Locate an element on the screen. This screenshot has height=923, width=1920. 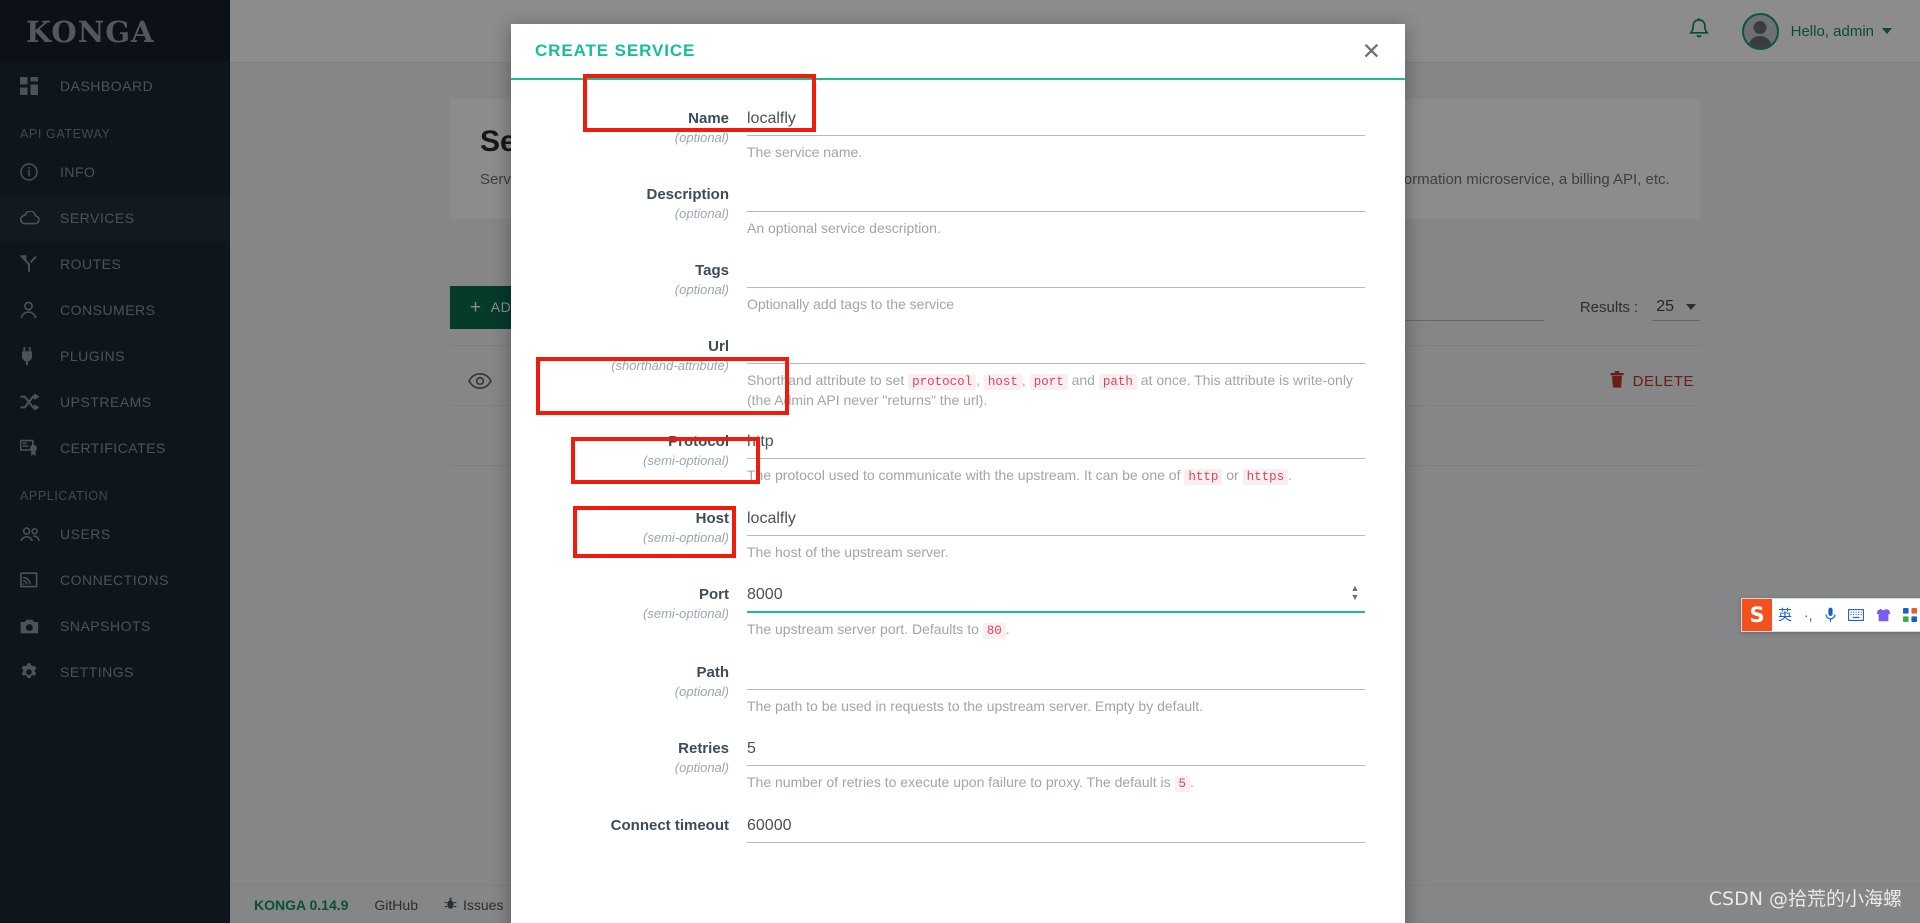
mic-icon is located at coordinates (1830, 615).